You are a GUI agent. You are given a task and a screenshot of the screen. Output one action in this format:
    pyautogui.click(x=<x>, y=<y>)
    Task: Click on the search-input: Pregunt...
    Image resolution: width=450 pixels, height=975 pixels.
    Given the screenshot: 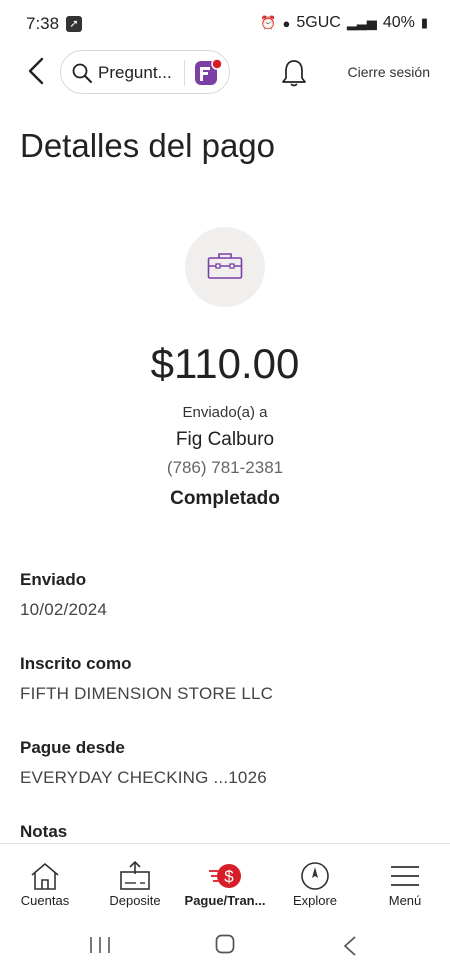 What is the action you would take?
    pyautogui.click(x=135, y=73)
    